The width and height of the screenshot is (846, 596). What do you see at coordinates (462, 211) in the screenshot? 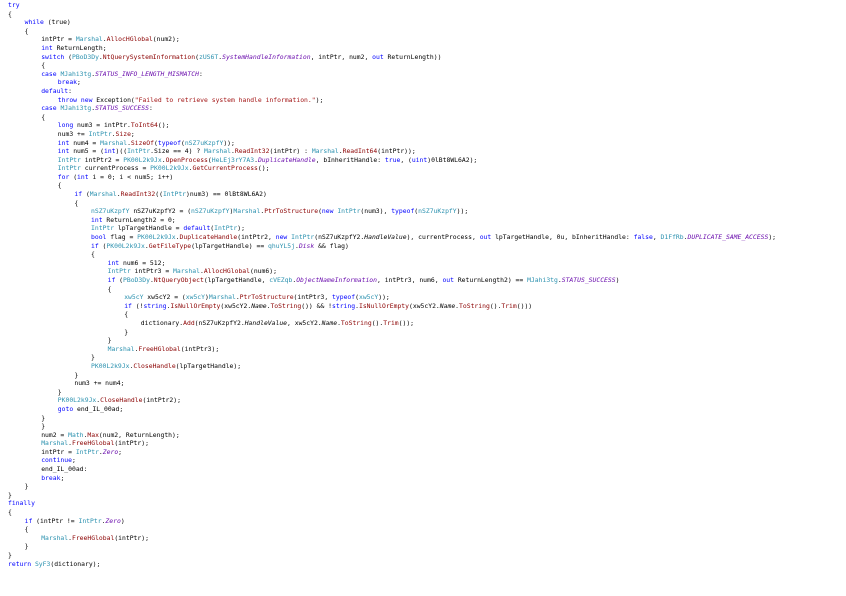
I see `plain-token: ));` at bounding box center [462, 211].